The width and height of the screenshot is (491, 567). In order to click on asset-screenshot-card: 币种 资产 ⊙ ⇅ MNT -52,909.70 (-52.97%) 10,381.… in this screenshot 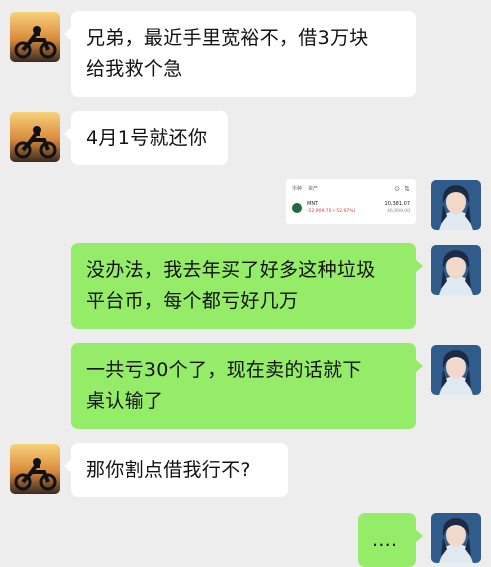, I will do `click(351, 201)`.